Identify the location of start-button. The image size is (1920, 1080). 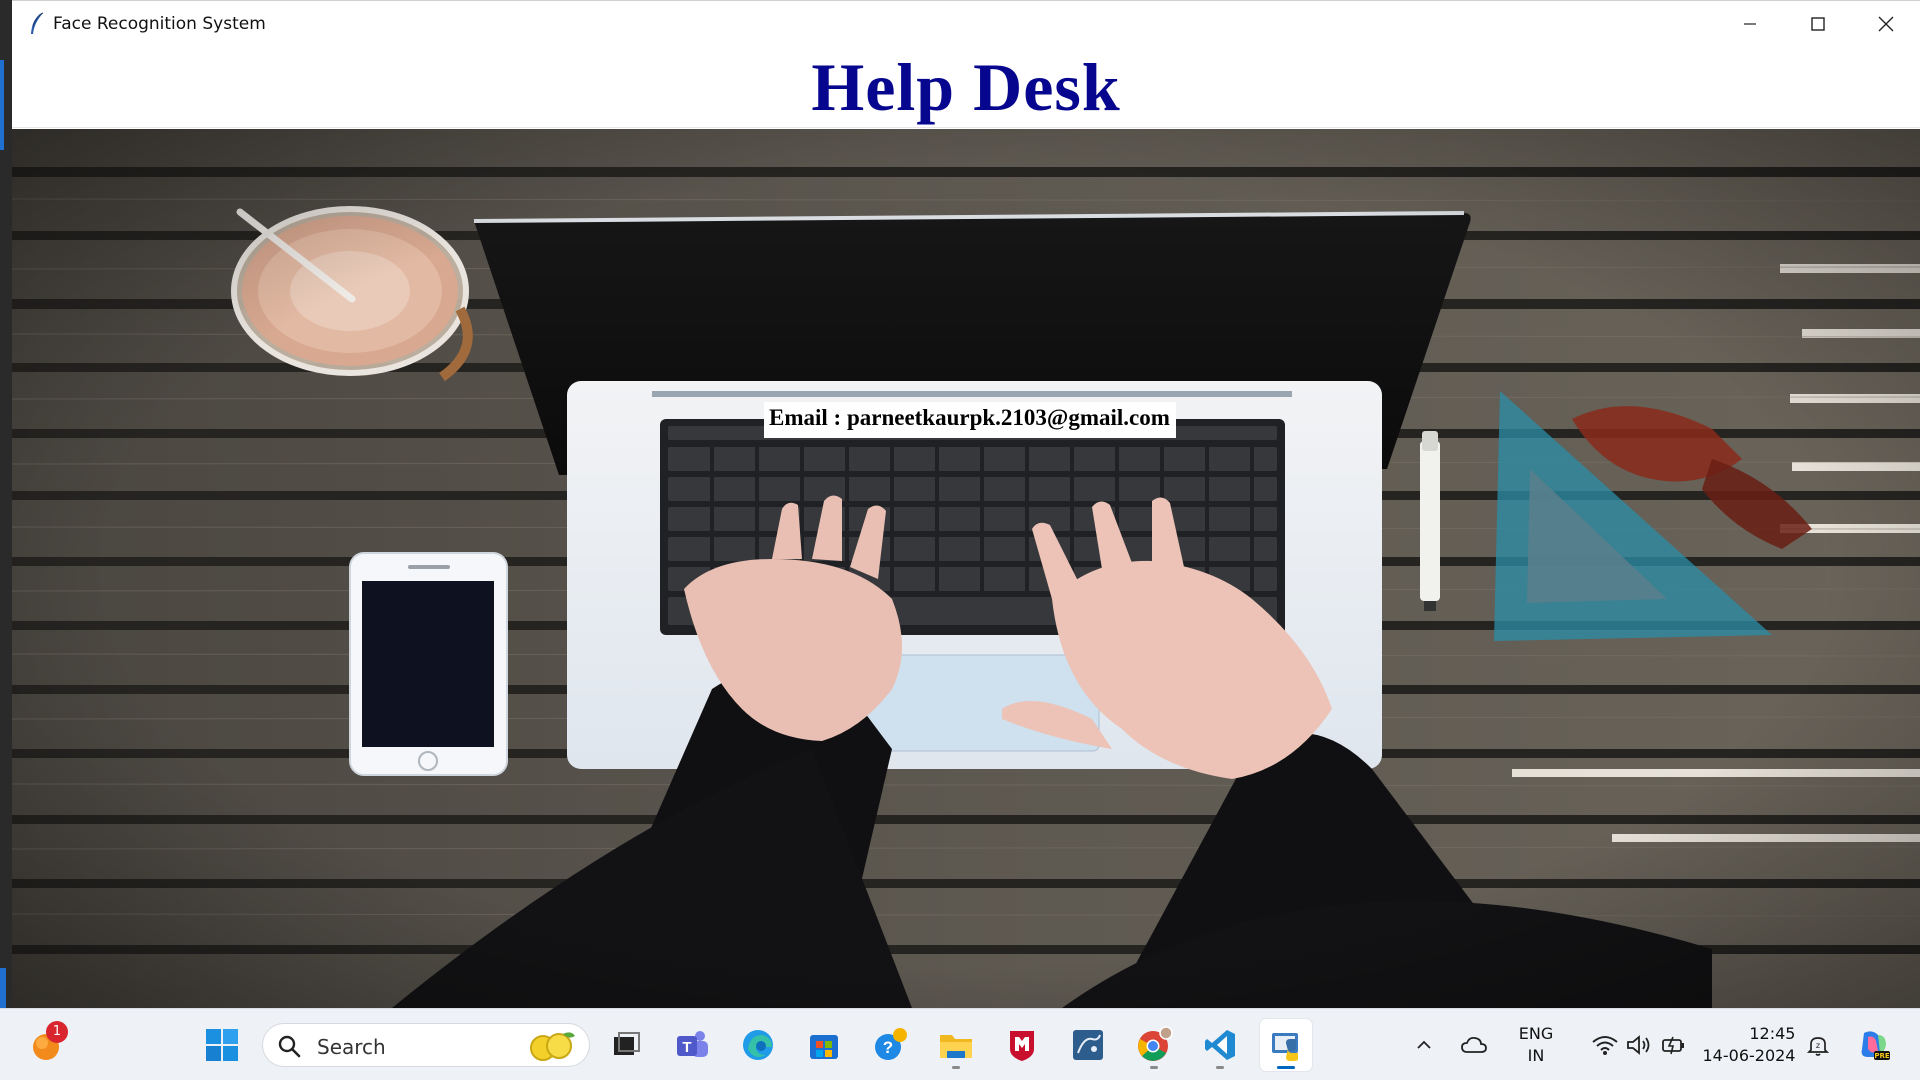
(222, 1045).